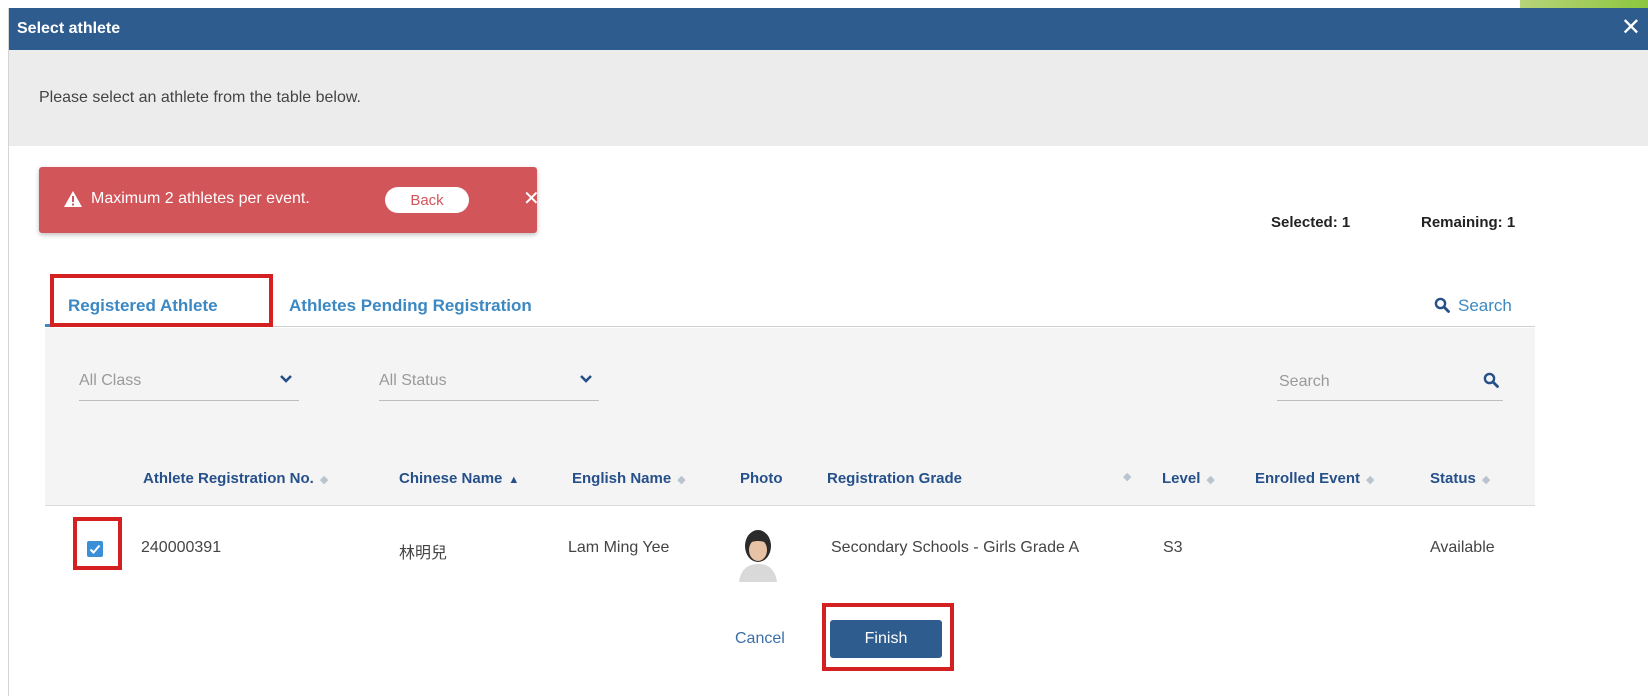 Image resolution: width=1648 pixels, height=696 pixels. What do you see at coordinates (894, 478) in the screenshot?
I see `column-header-registration-grade: Registration Grade` at bounding box center [894, 478].